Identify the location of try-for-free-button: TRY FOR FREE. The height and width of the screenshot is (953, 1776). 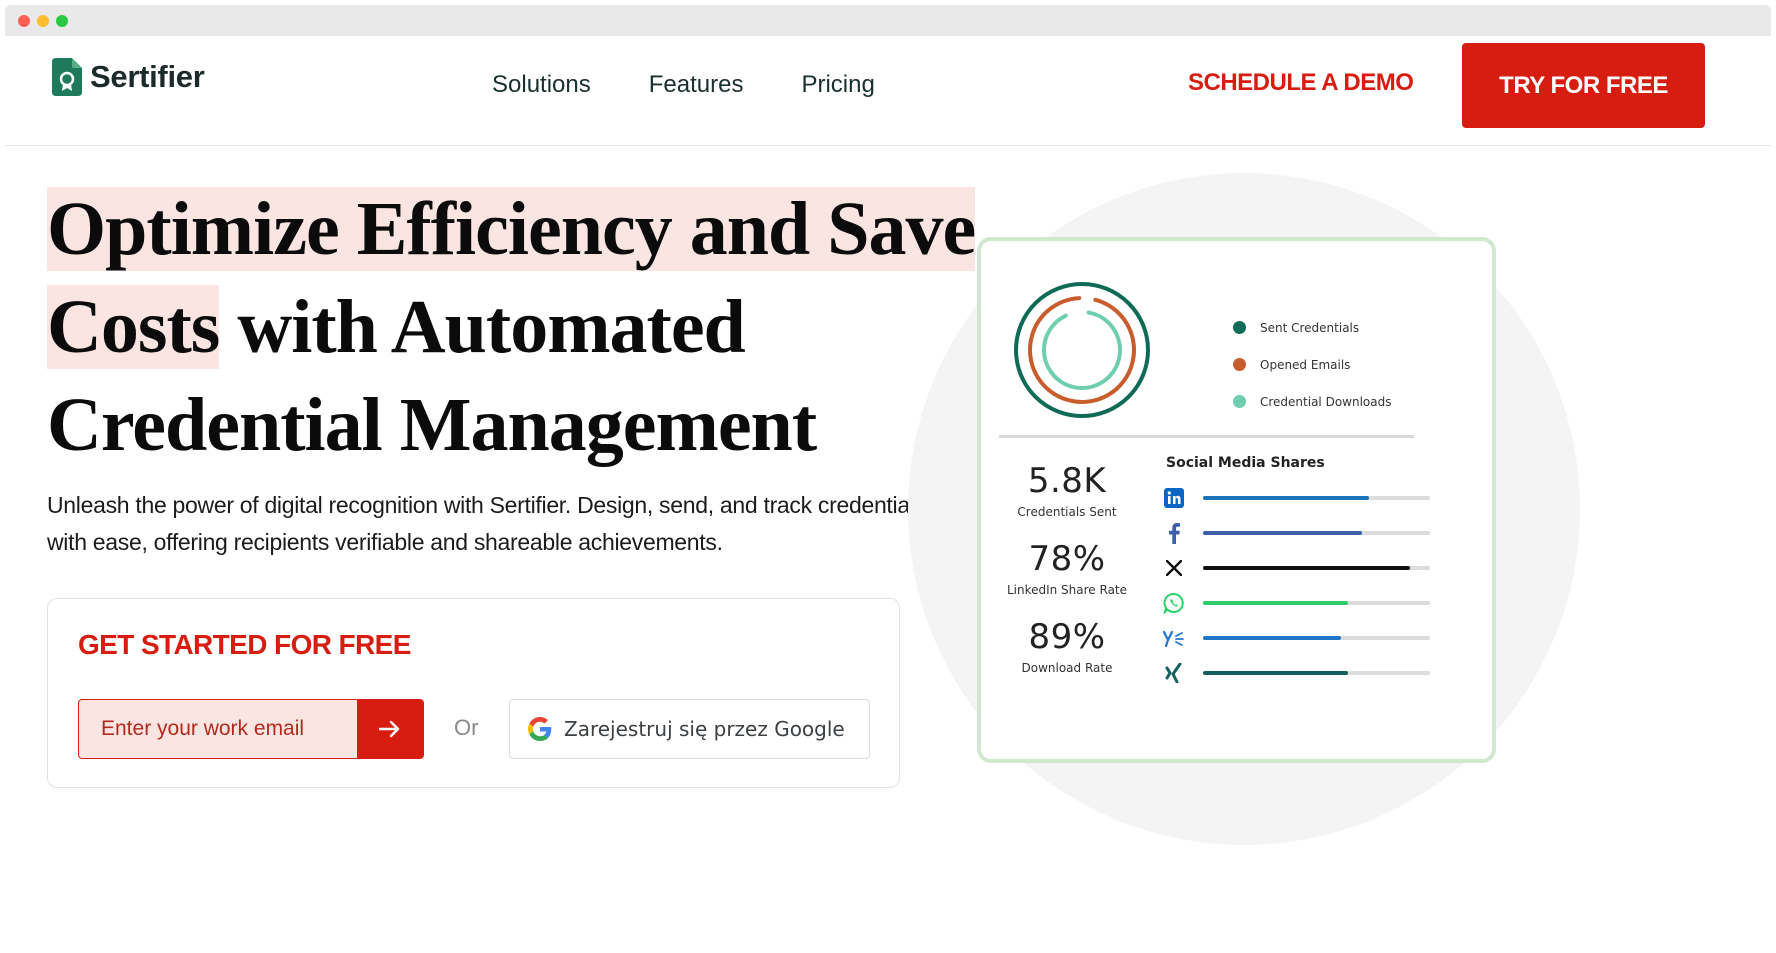
(1583, 85).